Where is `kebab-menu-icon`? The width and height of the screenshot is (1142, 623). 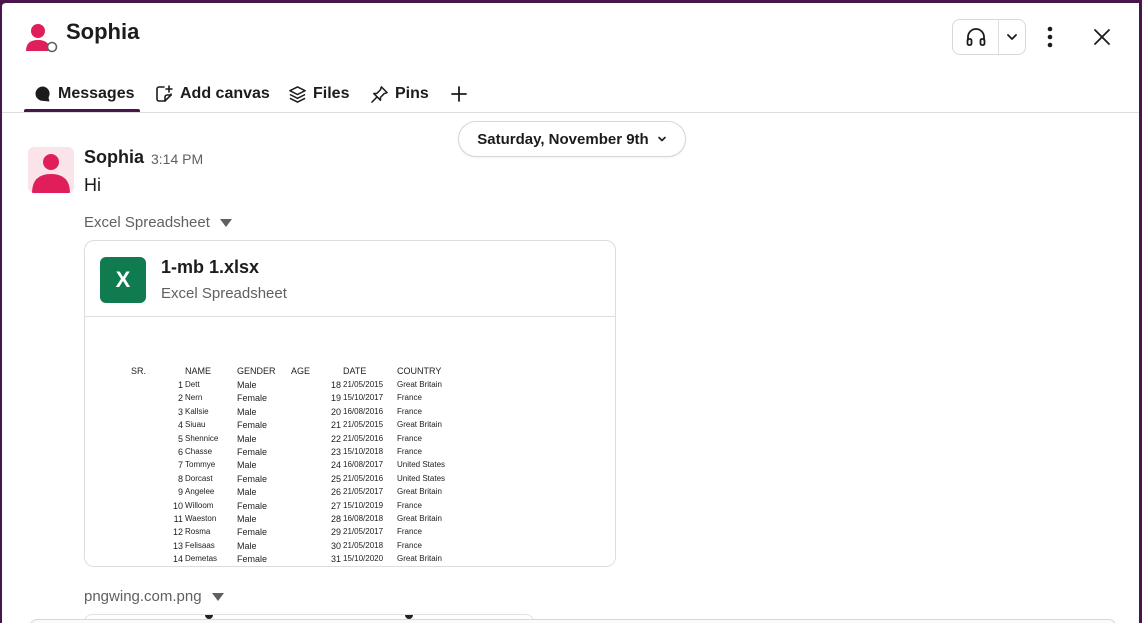
kebab-menu-icon is located at coordinates (1050, 37).